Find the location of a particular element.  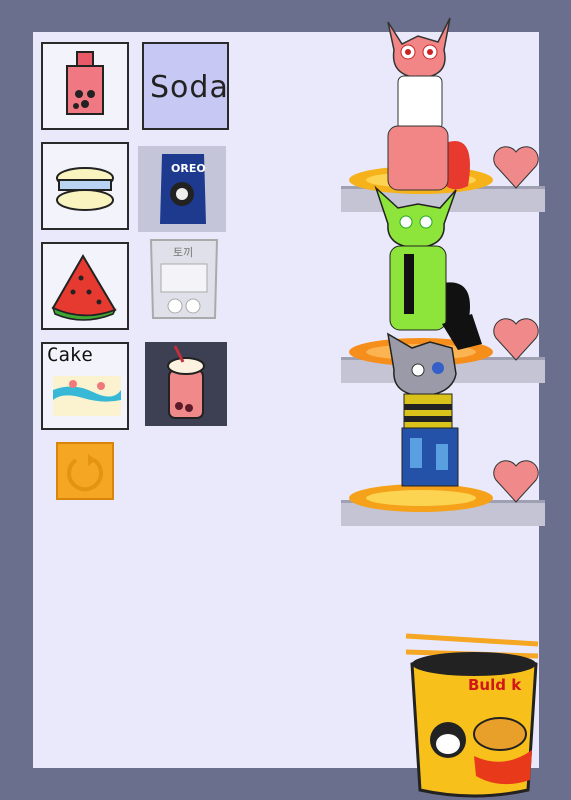

noodle-cup-label: Buld k is located at coordinates (495, 685).